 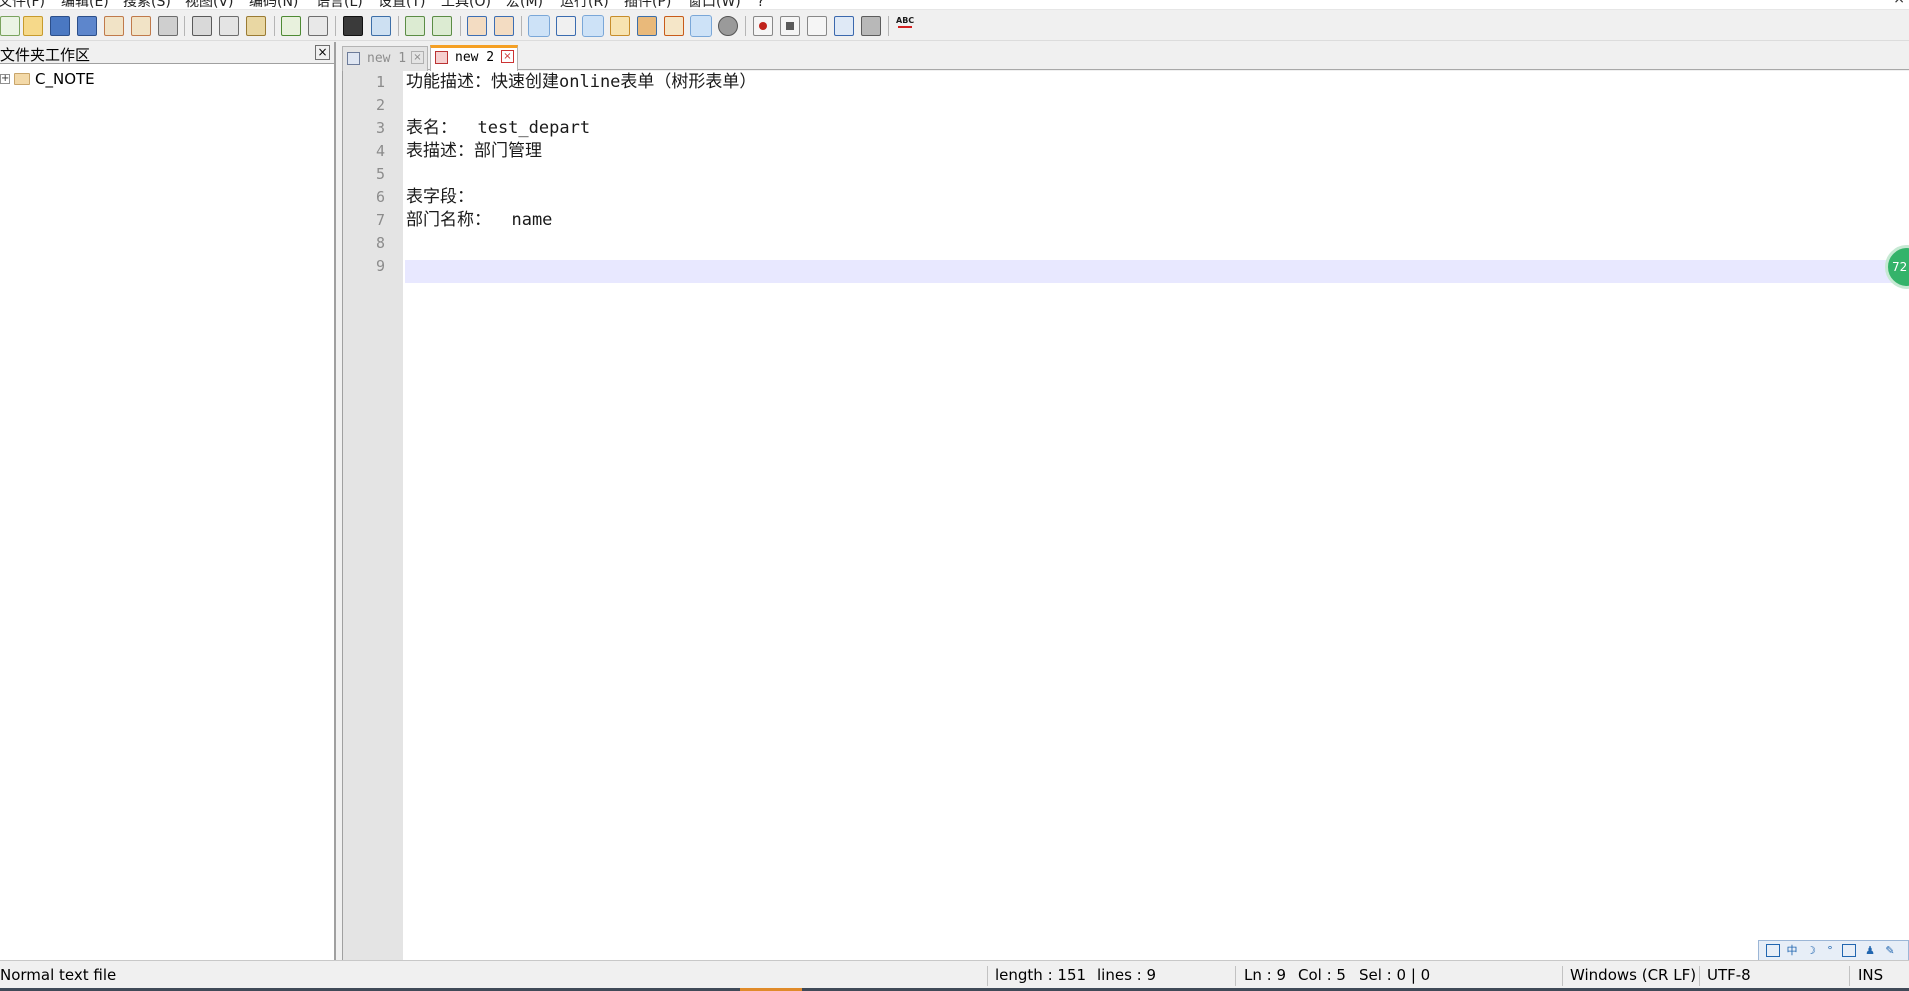 I want to click on menu-help: ?, so click(x=760, y=4).